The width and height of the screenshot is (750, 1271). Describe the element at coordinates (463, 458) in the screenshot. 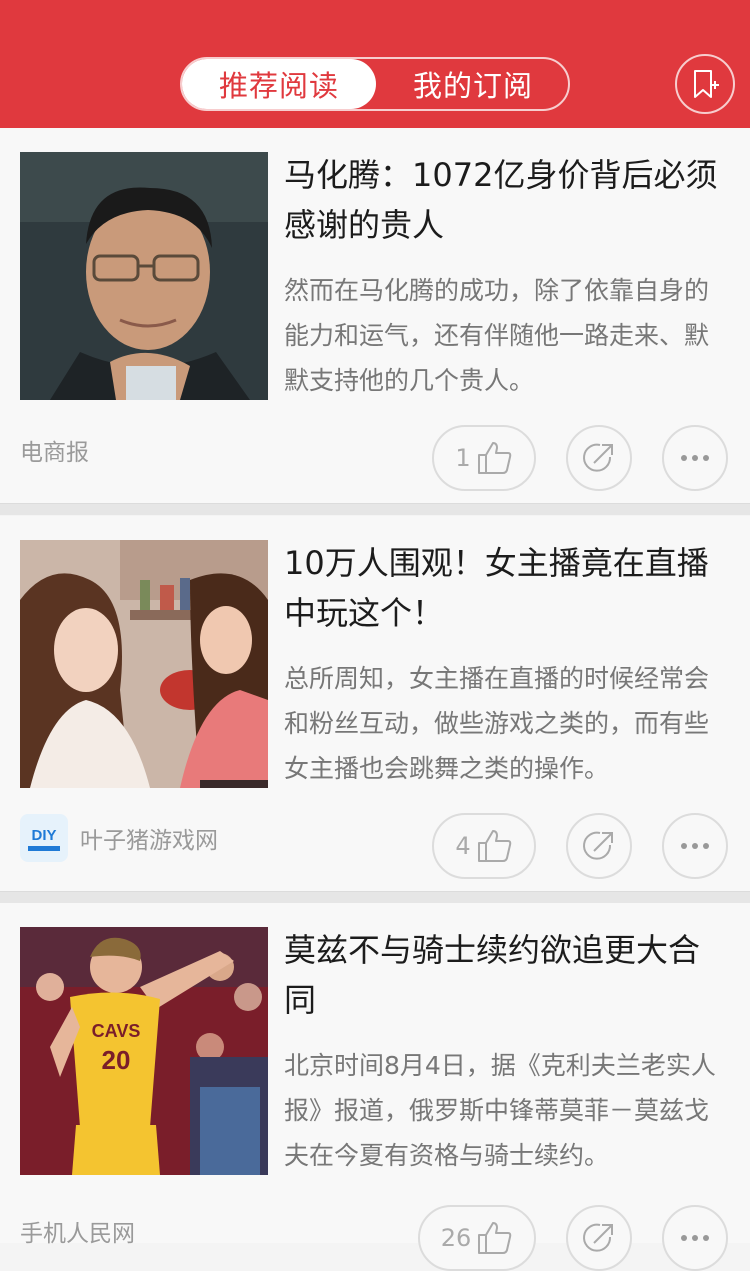

I see `like-count: 1` at that location.